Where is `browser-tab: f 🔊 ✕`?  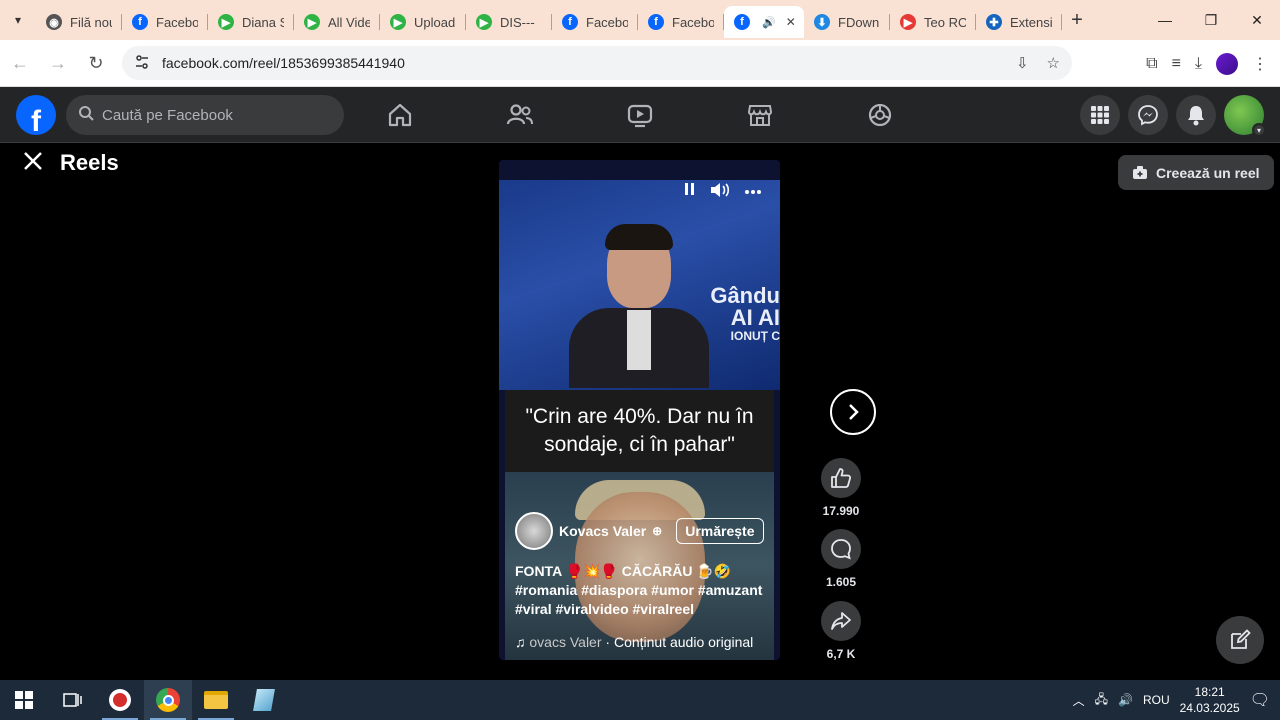
browser-tab: f 🔊 ✕ is located at coordinates (764, 22).